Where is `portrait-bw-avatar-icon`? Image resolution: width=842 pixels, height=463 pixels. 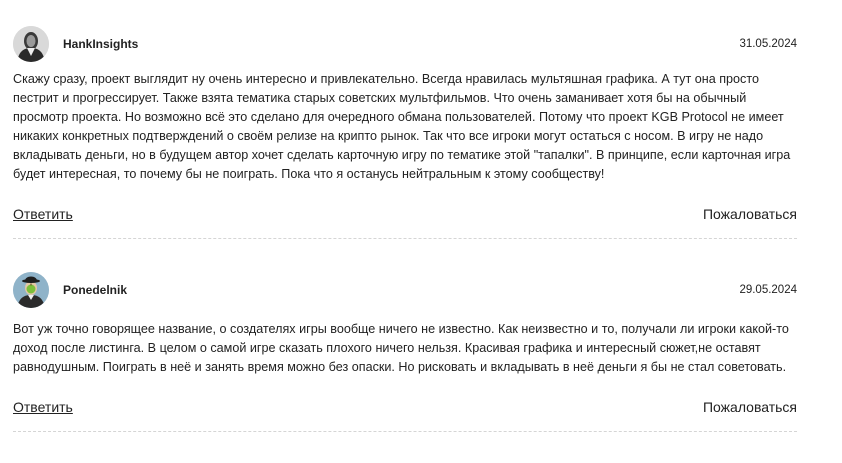 portrait-bw-avatar-icon is located at coordinates (31, 44).